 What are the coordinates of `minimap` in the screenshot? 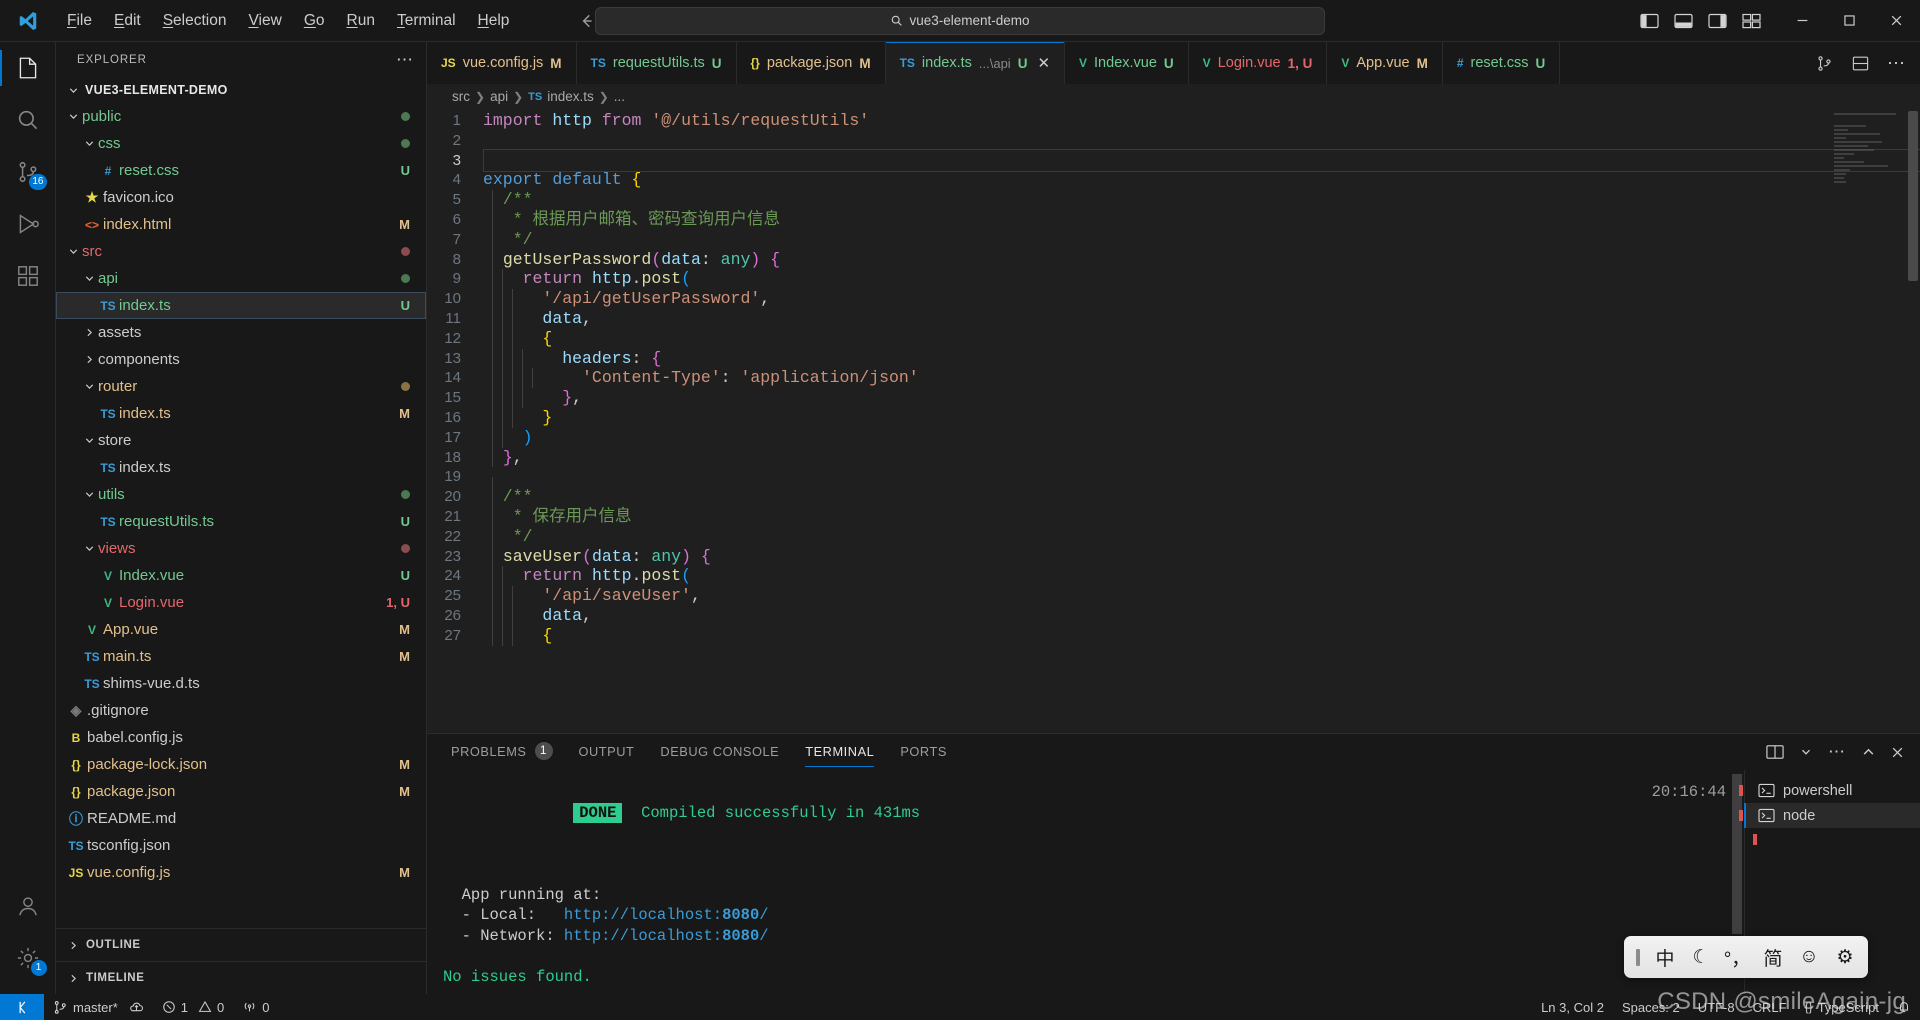 It's located at (1870, 161).